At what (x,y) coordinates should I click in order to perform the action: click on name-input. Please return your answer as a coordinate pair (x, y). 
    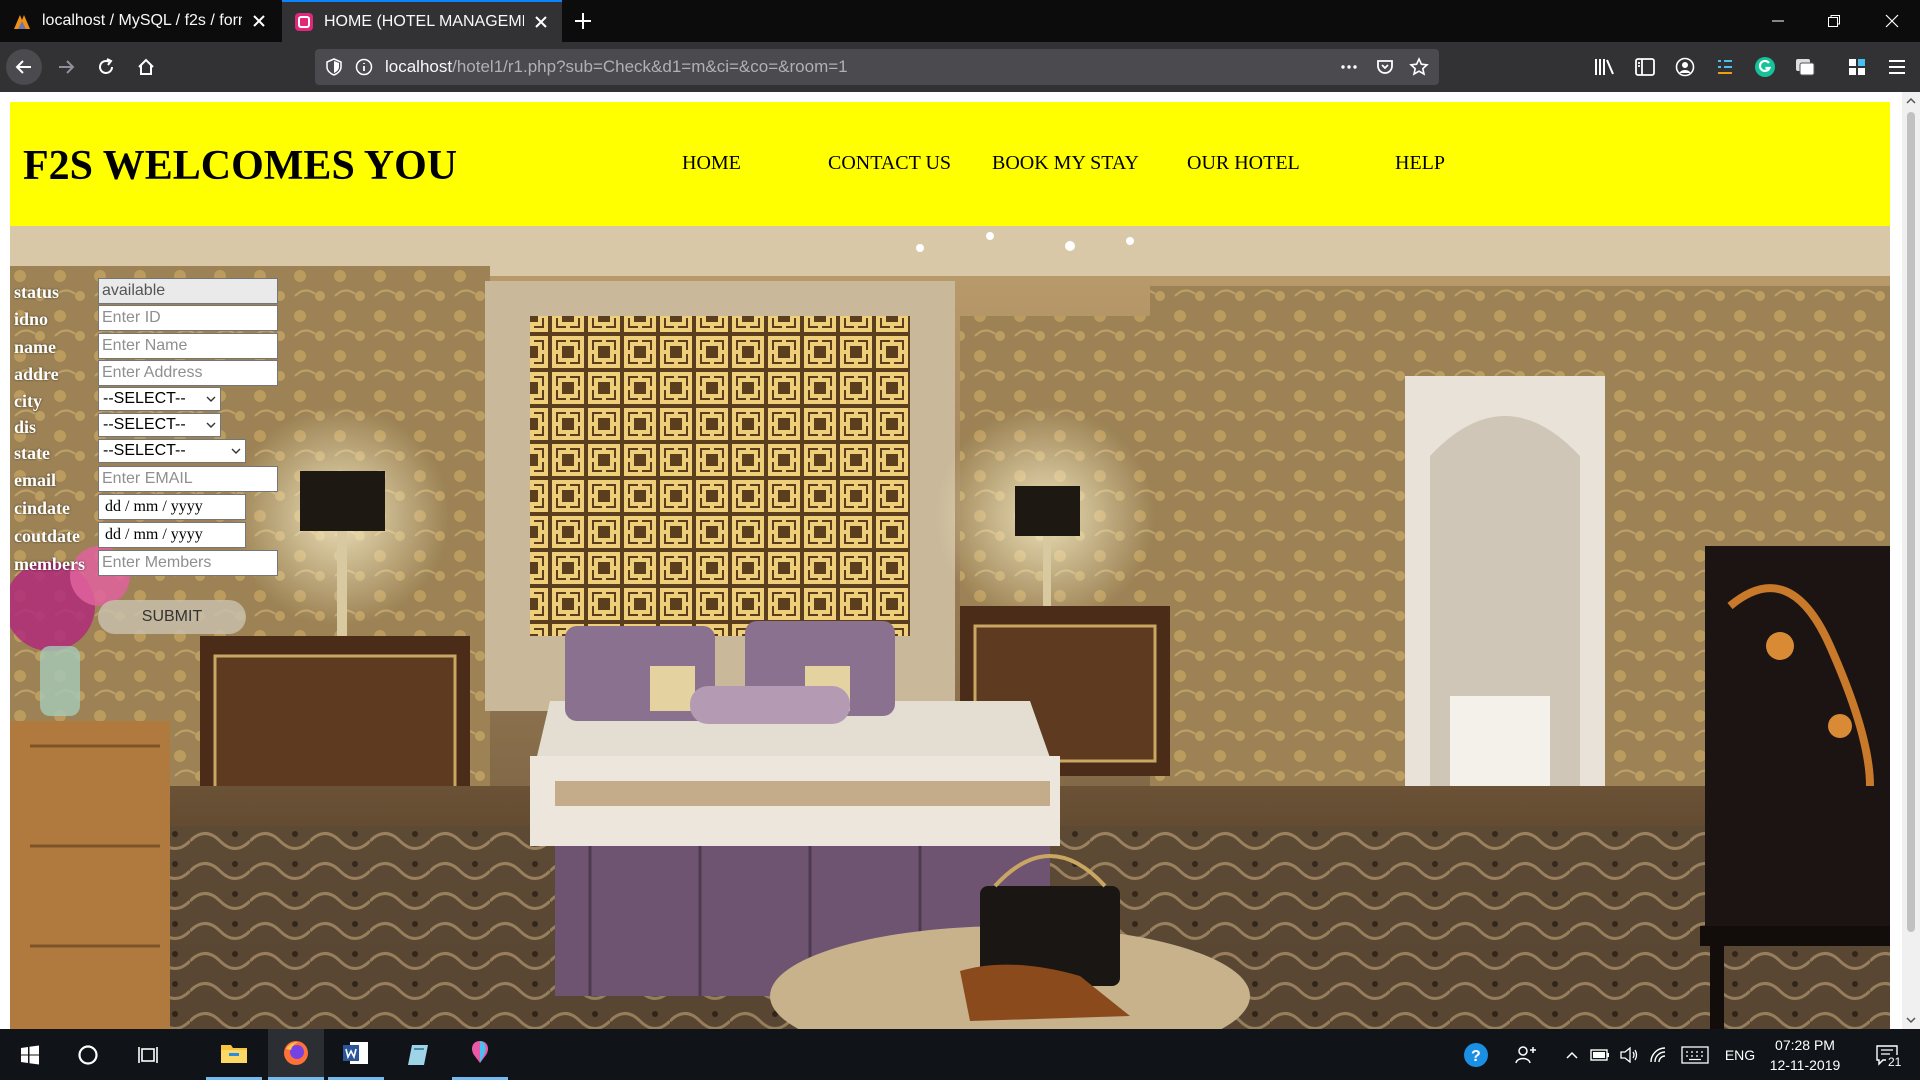
    Looking at the image, I should click on (188, 346).